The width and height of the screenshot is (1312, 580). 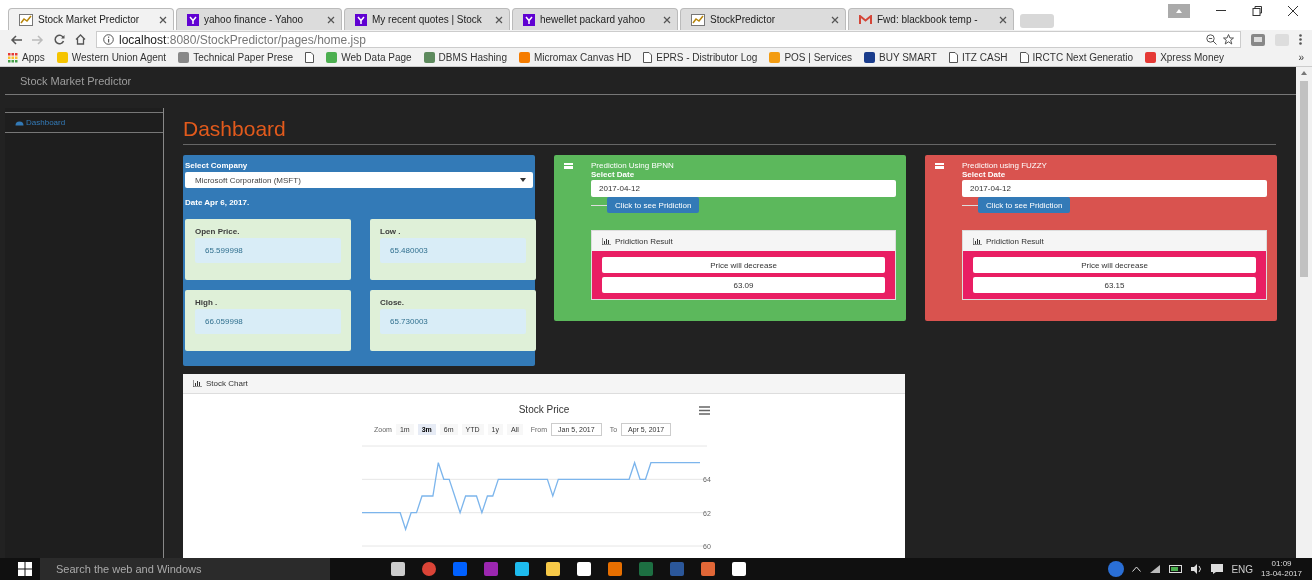 What do you see at coordinates (743, 265) in the screenshot?
I see `result-text: Price will decrease` at bounding box center [743, 265].